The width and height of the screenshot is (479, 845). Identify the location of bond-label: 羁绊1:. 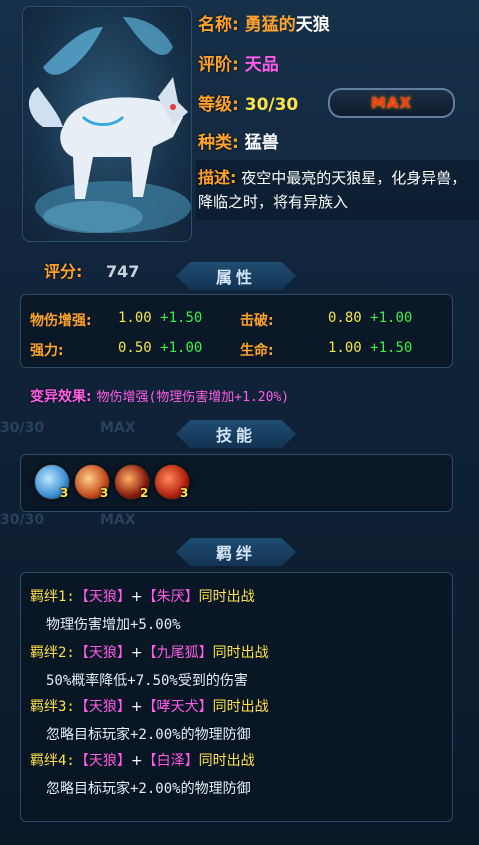
(52, 597).